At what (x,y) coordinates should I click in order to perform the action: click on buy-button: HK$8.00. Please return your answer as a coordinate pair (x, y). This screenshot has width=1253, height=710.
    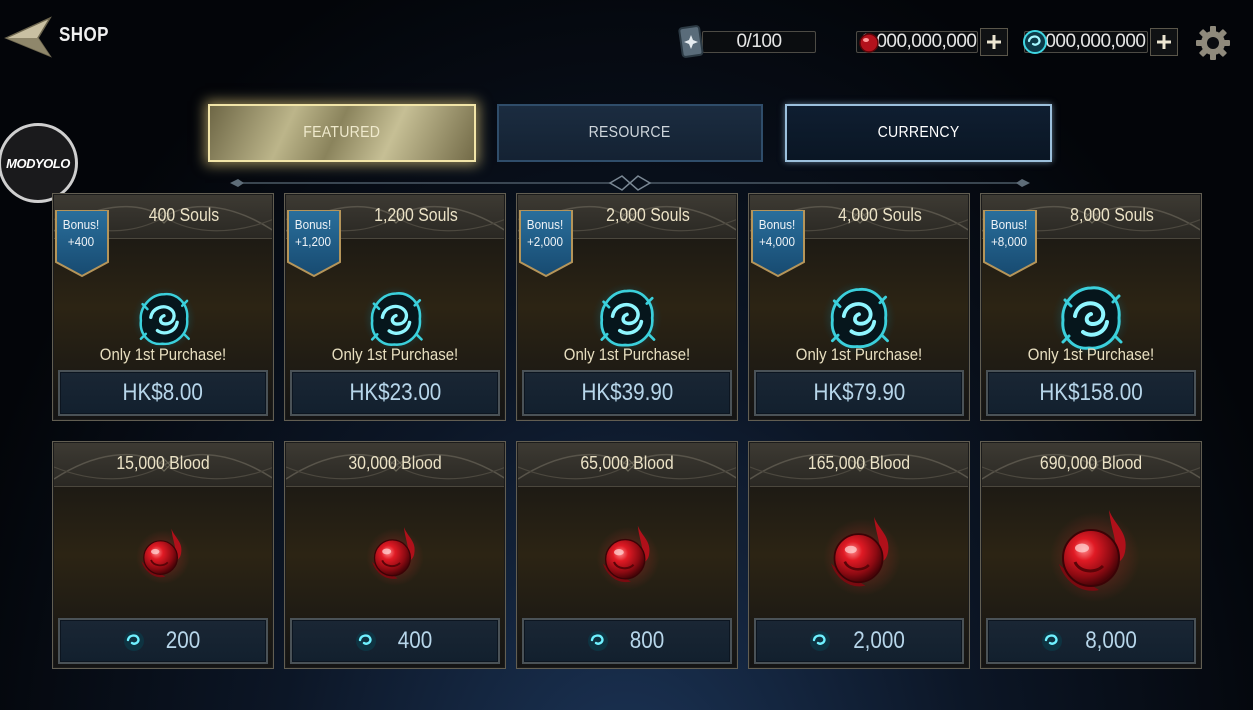
    Looking at the image, I should click on (163, 393).